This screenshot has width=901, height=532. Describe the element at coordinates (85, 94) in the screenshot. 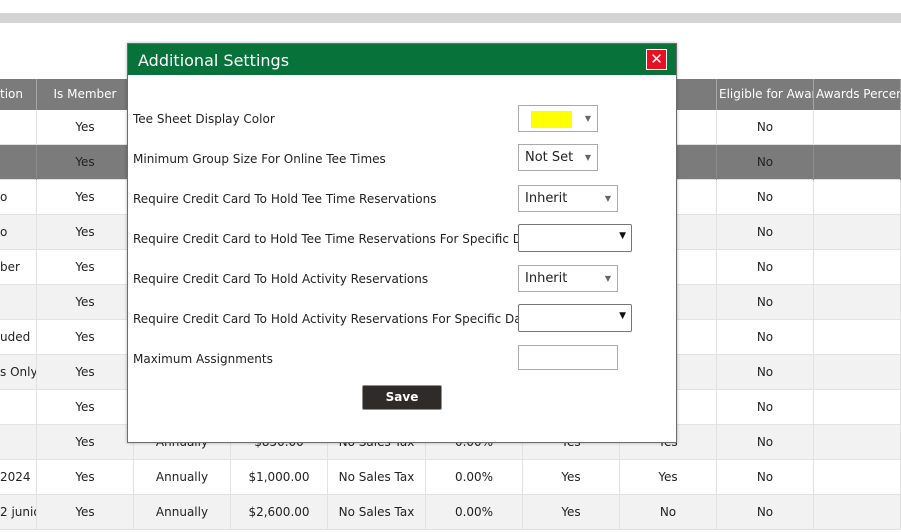

I see `column-header: Is Member` at that location.